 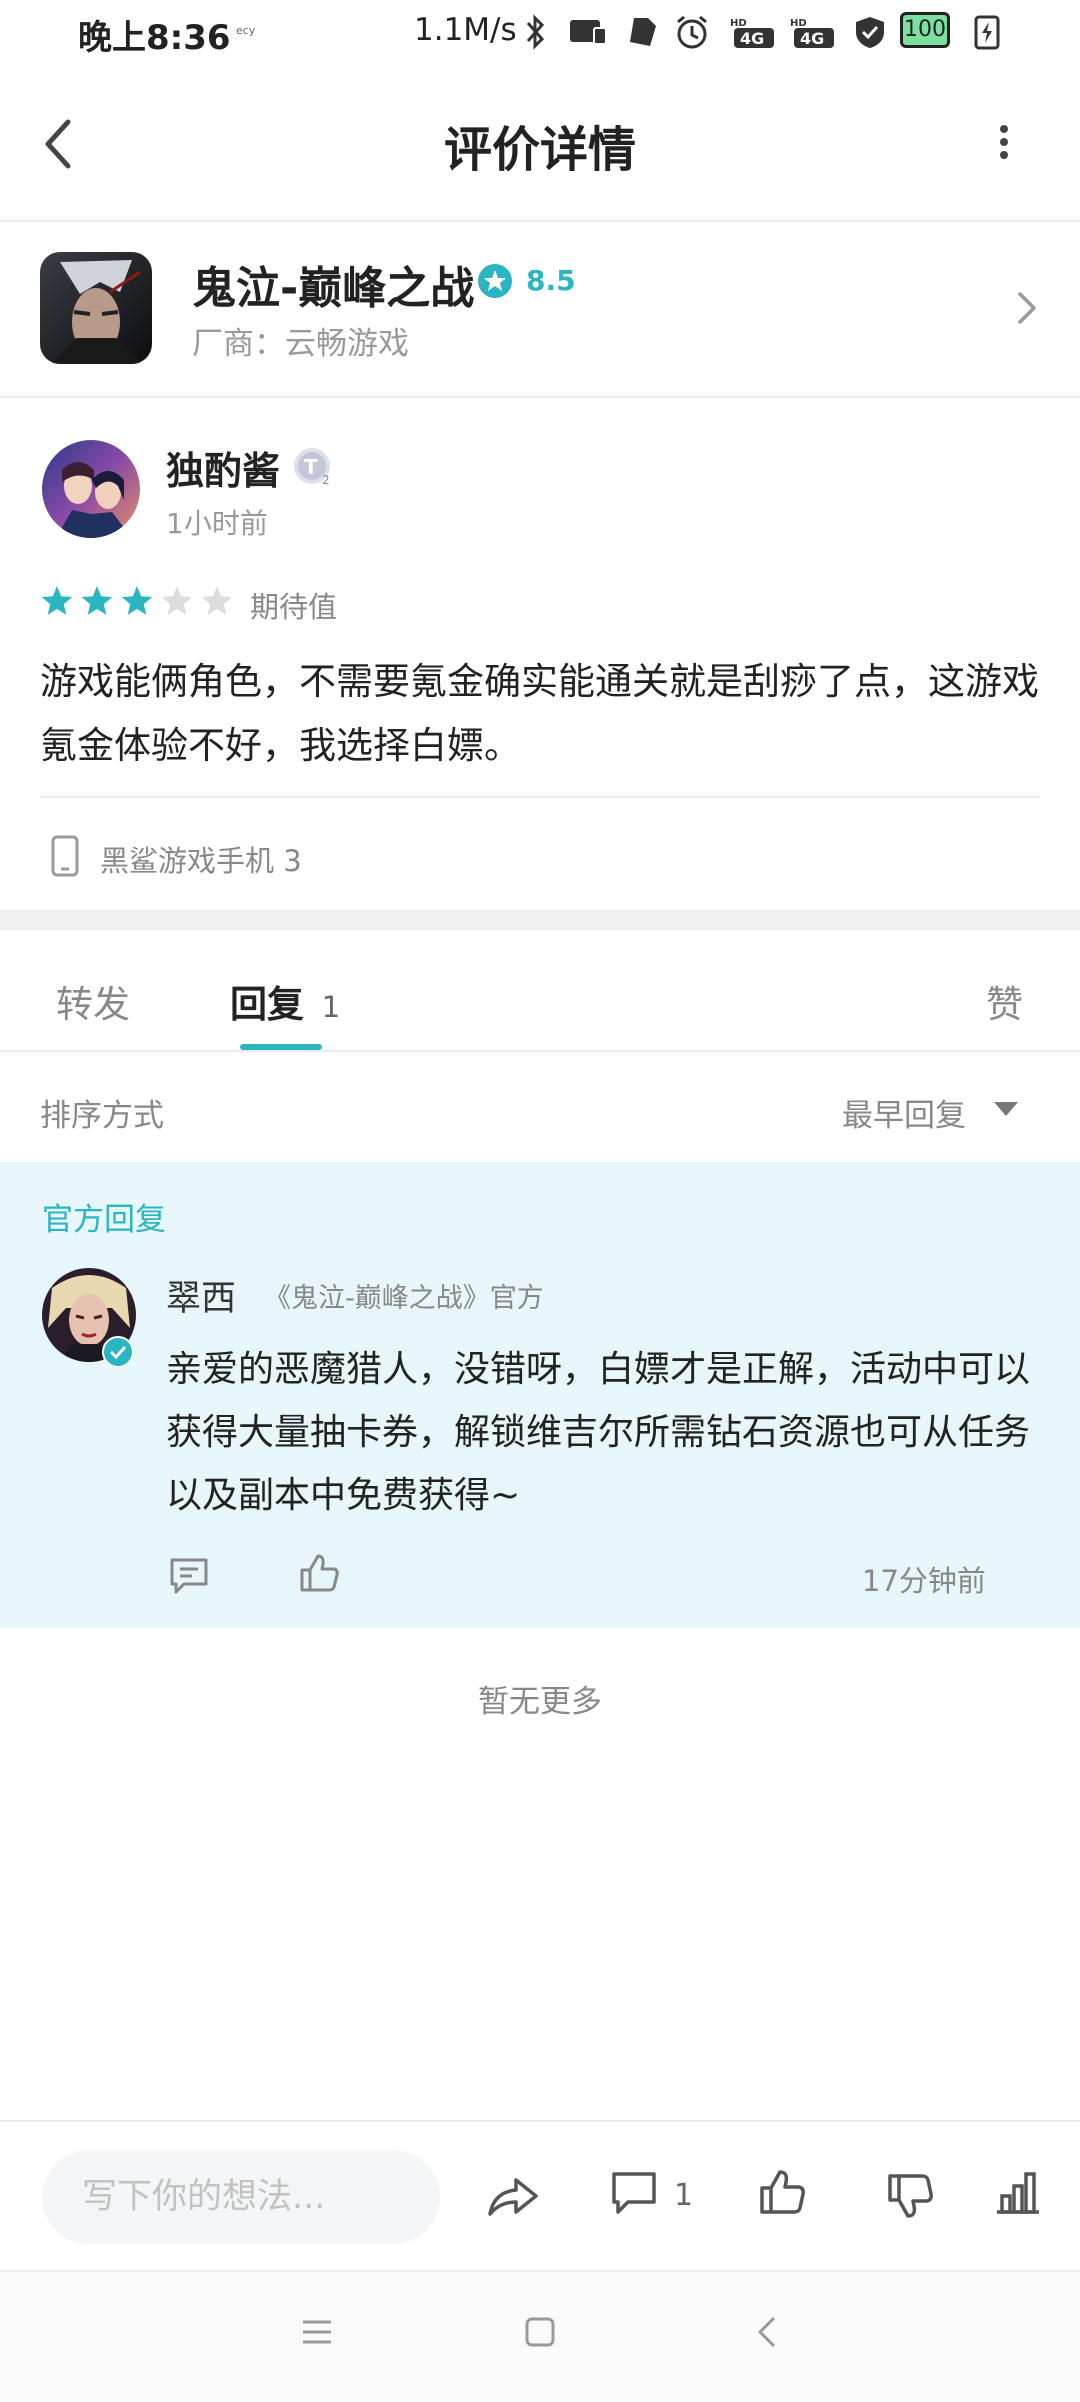 What do you see at coordinates (404, 1298) in the screenshot?
I see `reply-source: 《鬼泣-巅峰之战》官方` at bounding box center [404, 1298].